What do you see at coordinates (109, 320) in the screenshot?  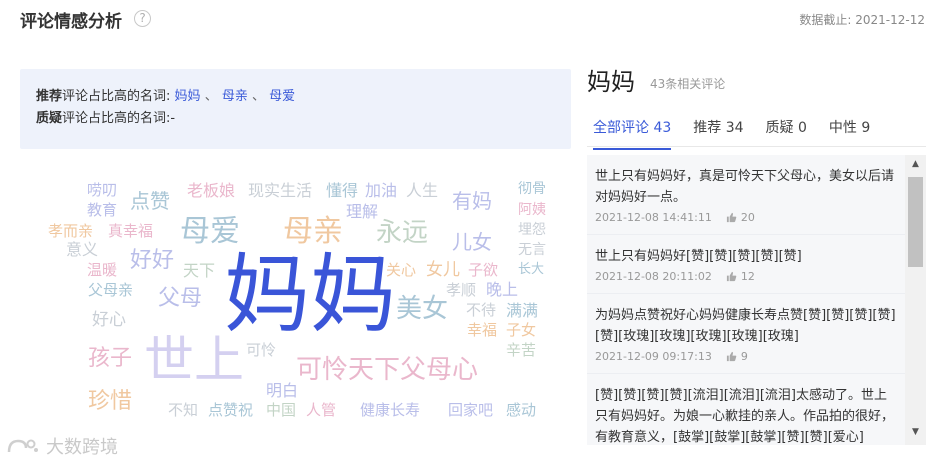 I see `cloud-word: 好心` at bounding box center [109, 320].